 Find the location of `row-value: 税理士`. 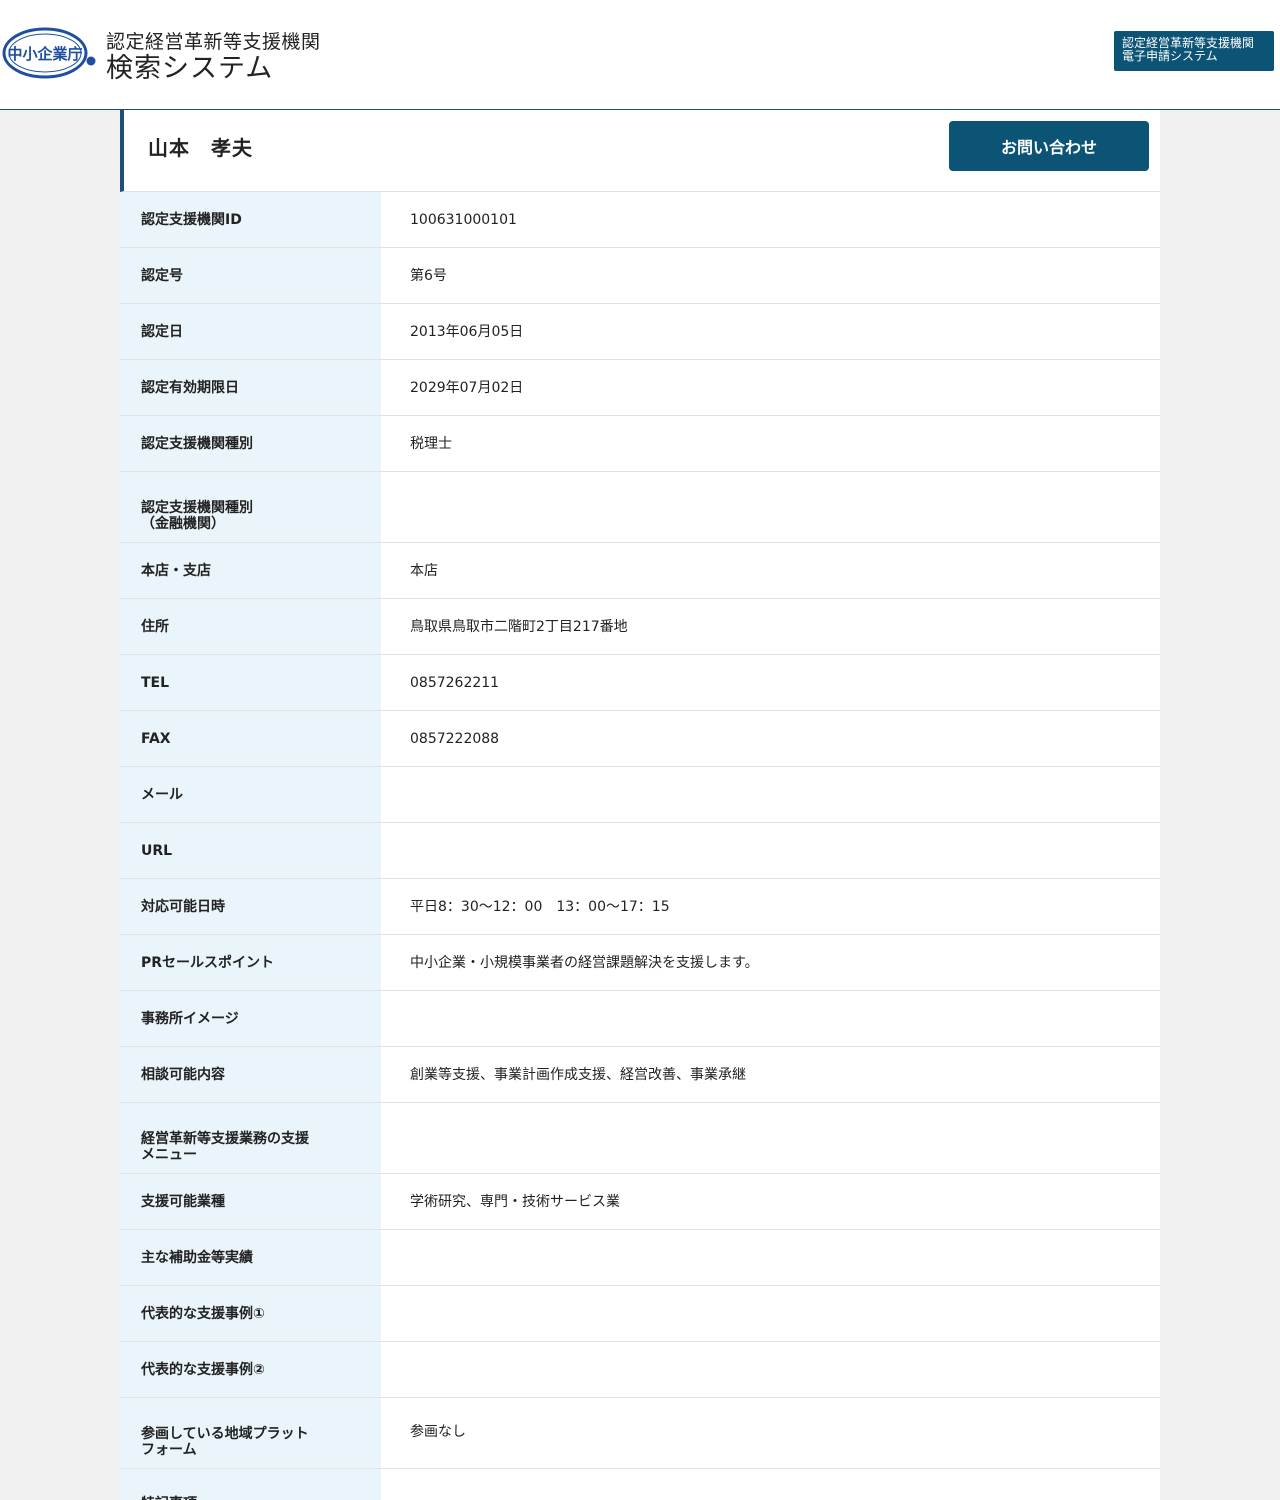

row-value: 税理士 is located at coordinates (431, 443).